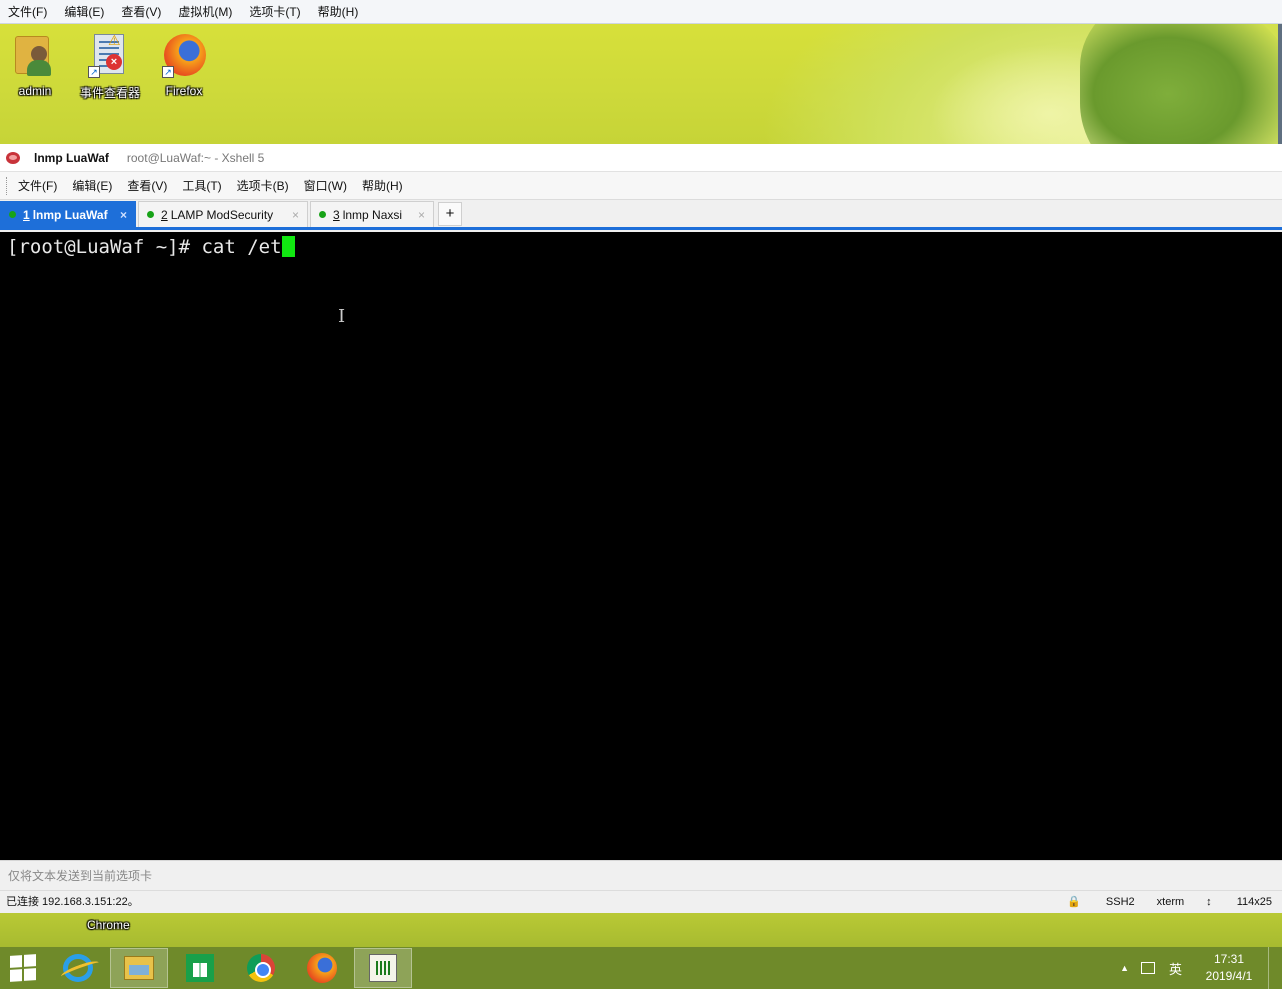  What do you see at coordinates (641, 12) in the screenshot?
I see `host-menubar: 文件(F) 编辑(E) 查看(V) 虚拟机(M) 选项卡(T) 帮助(H)` at bounding box center [641, 12].